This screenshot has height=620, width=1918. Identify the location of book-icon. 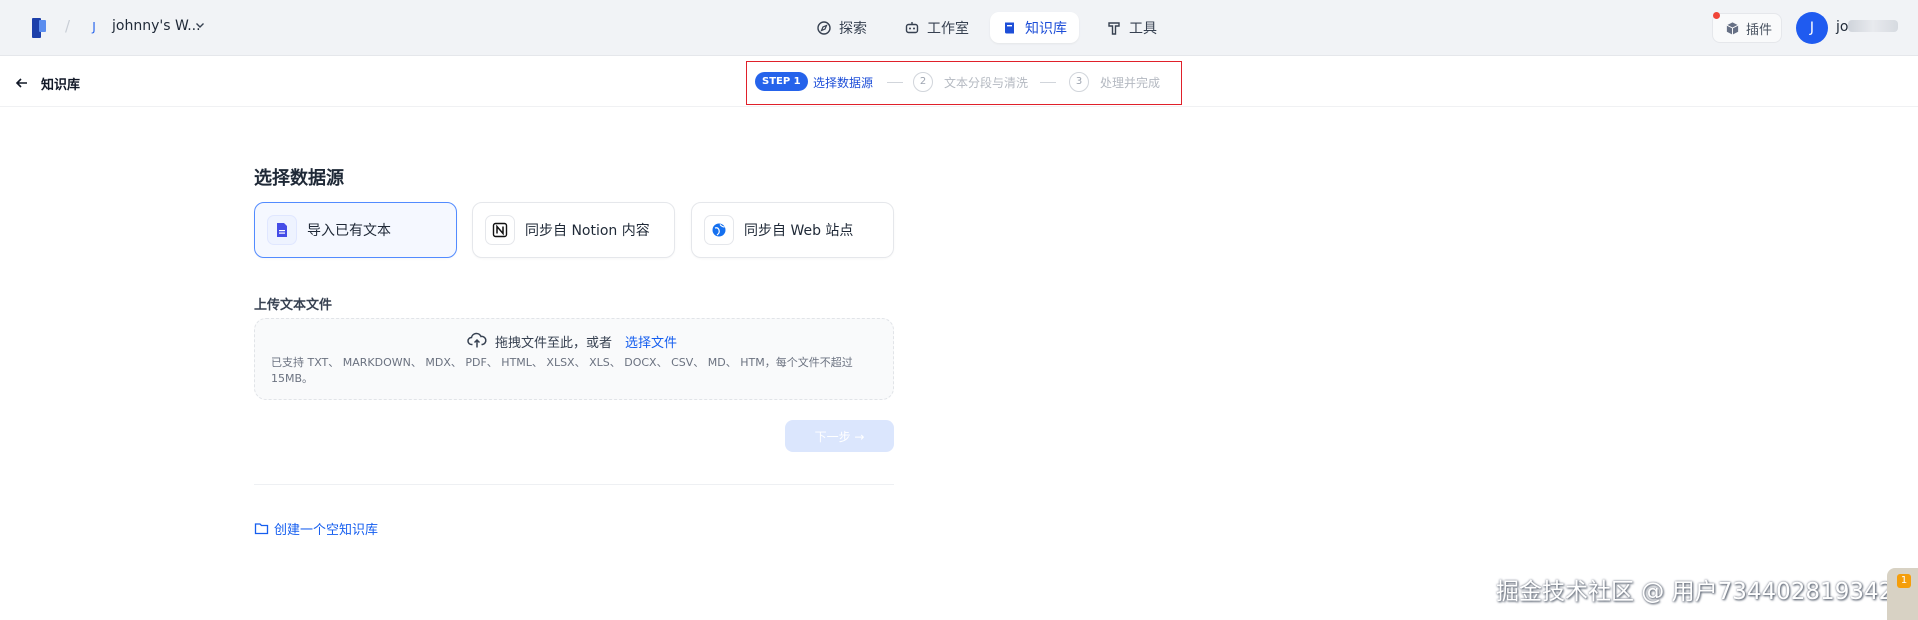
(1009, 27).